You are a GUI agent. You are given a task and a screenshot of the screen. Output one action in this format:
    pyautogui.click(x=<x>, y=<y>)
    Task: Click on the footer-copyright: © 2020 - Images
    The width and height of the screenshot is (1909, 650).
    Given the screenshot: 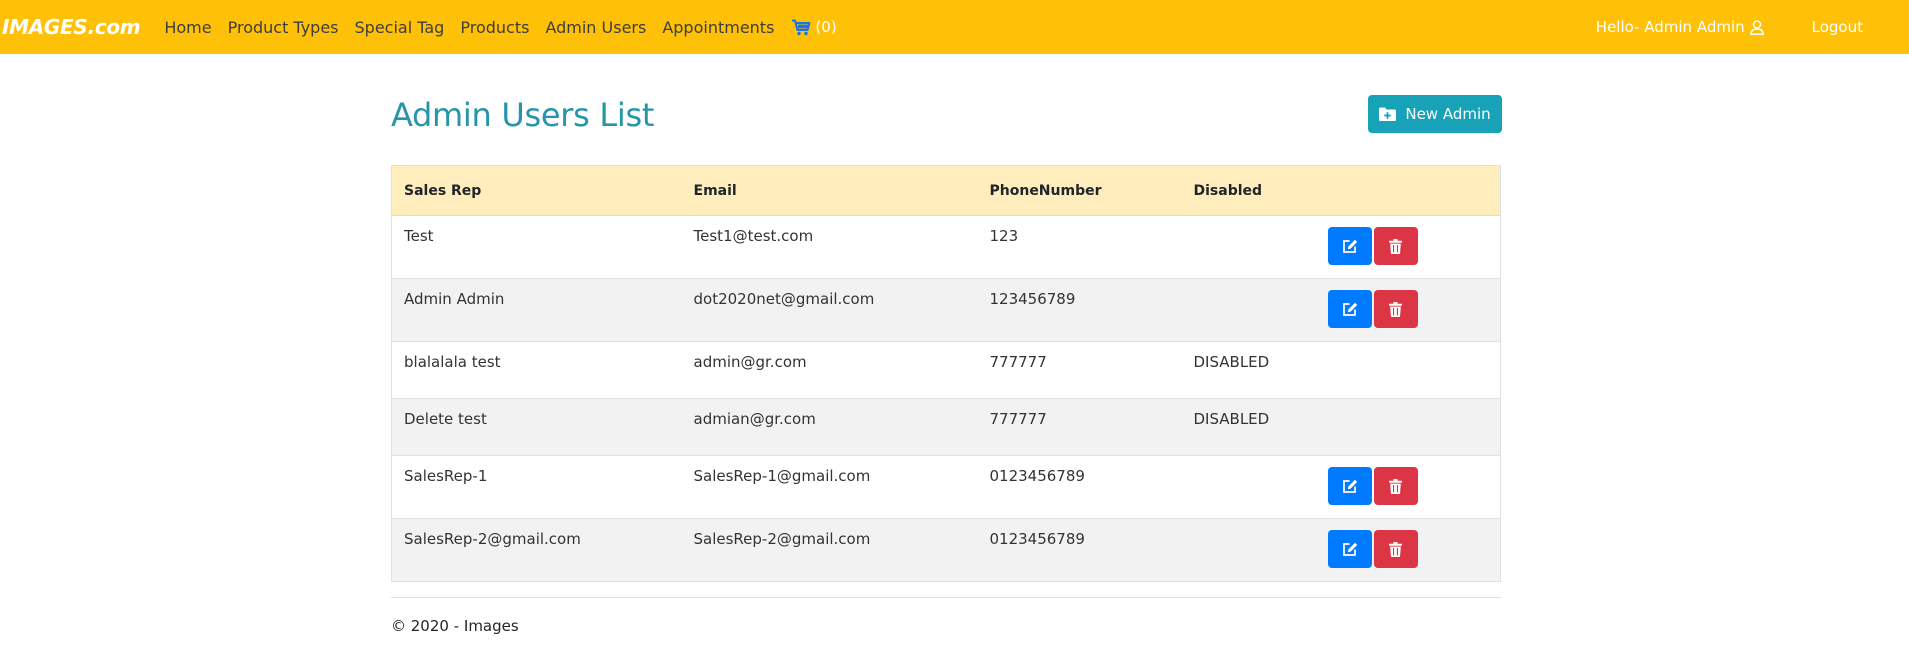 What is the action you would take?
    pyautogui.click(x=455, y=626)
    